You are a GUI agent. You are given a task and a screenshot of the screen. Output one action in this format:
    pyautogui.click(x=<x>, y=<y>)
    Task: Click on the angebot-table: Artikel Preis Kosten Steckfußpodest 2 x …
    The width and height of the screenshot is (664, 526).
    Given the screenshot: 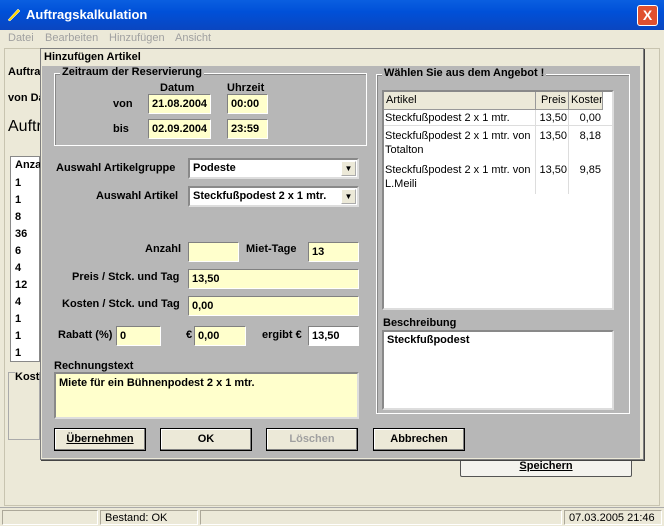 What is the action you would take?
    pyautogui.click(x=498, y=200)
    